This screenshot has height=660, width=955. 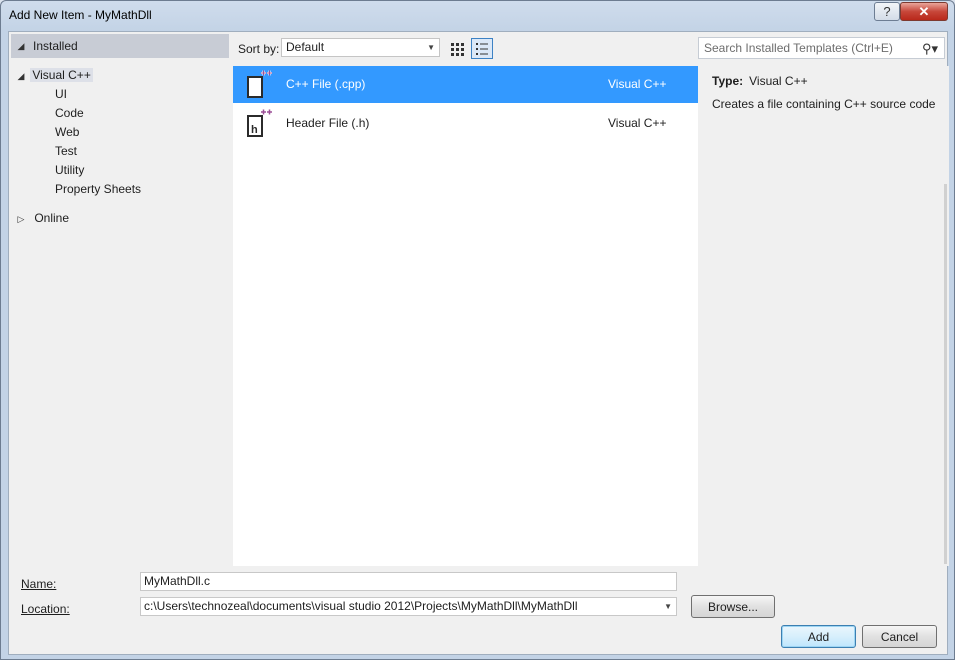 I want to click on tree-item-utility: Utility, so click(x=69, y=170).